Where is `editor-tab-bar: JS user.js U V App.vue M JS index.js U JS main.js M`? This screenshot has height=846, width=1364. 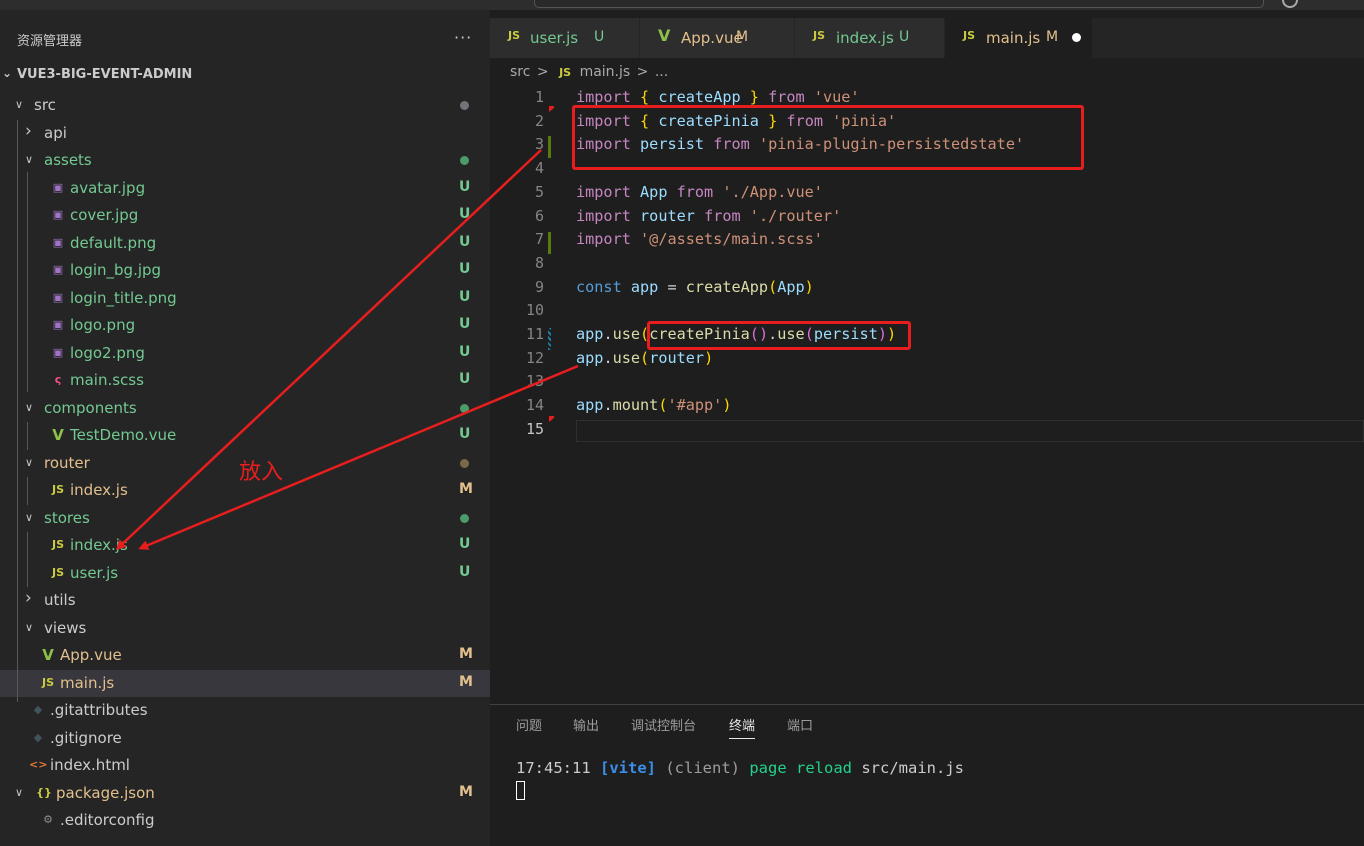 editor-tab-bar: JS user.js U V App.vue M JS index.js U JS main.js M is located at coordinates (927, 38).